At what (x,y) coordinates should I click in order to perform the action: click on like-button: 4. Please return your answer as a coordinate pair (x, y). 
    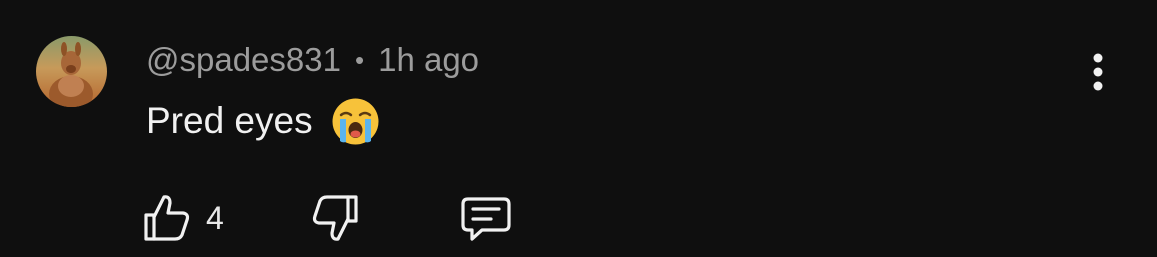
    Looking at the image, I should click on (182, 218).